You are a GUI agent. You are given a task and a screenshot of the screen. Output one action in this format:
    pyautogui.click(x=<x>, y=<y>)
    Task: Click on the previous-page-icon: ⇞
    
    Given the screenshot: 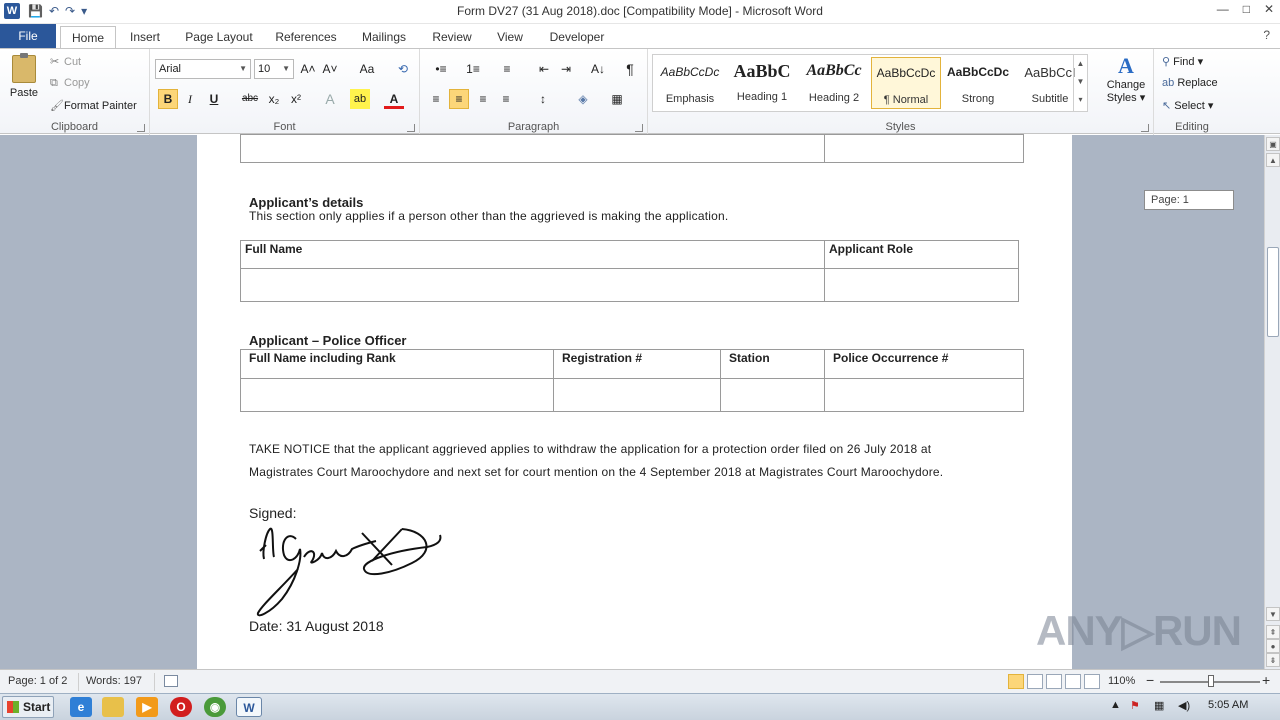 What is the action you would take?
    pyautogui.click(x=1273, y=632)
    